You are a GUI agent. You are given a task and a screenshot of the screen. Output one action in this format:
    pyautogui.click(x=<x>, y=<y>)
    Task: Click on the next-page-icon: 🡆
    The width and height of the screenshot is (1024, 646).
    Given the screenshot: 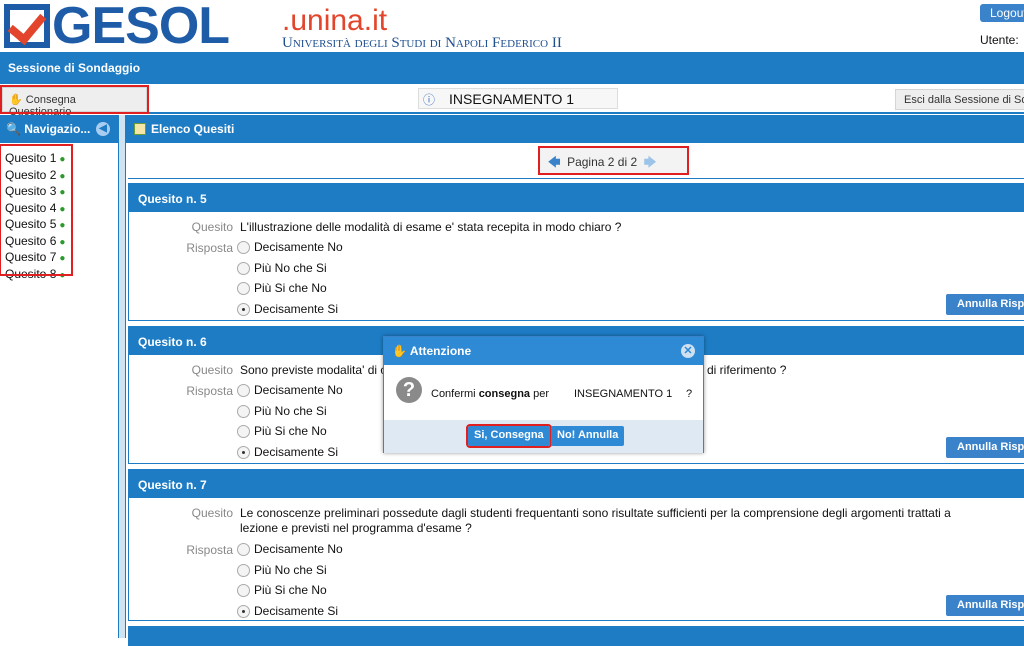 What is the action you would take?
    pyautogui.click(x=650, y=162)
    